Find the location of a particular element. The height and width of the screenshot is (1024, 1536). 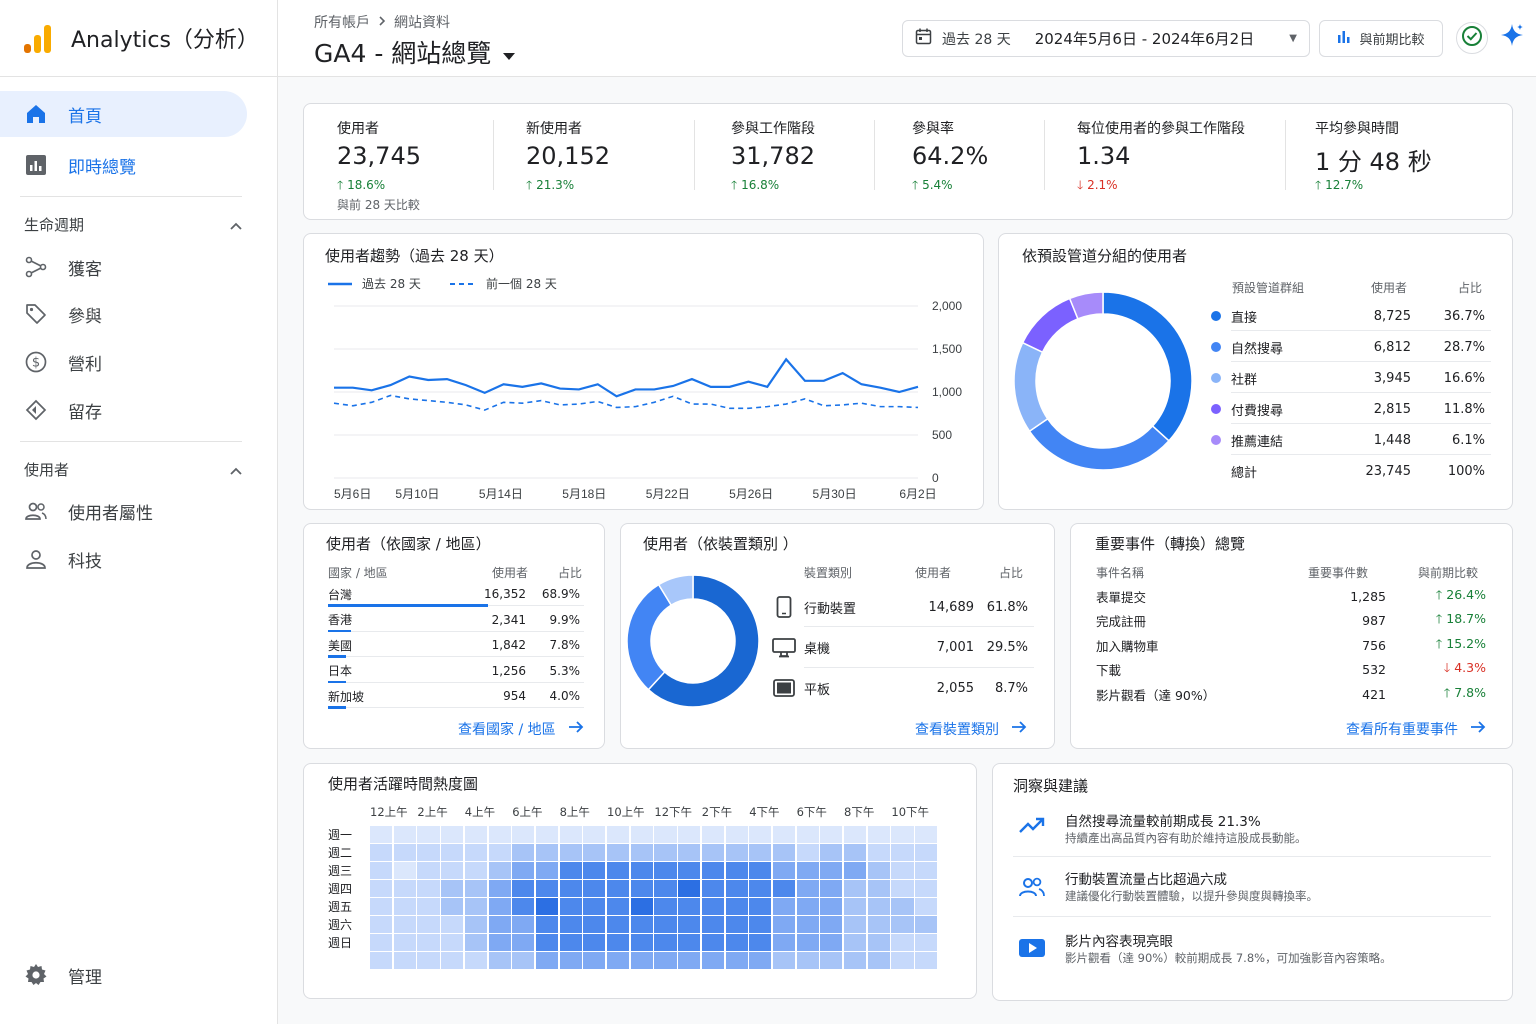

nav-realtime: 即時總覽 is located at coordinates (123, 165).